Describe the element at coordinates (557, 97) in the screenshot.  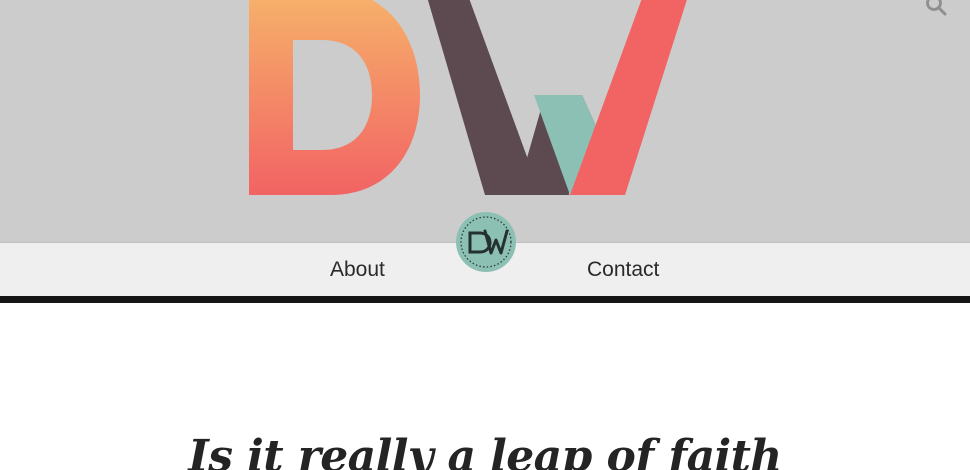
I see `logo-letter-w` at that location.